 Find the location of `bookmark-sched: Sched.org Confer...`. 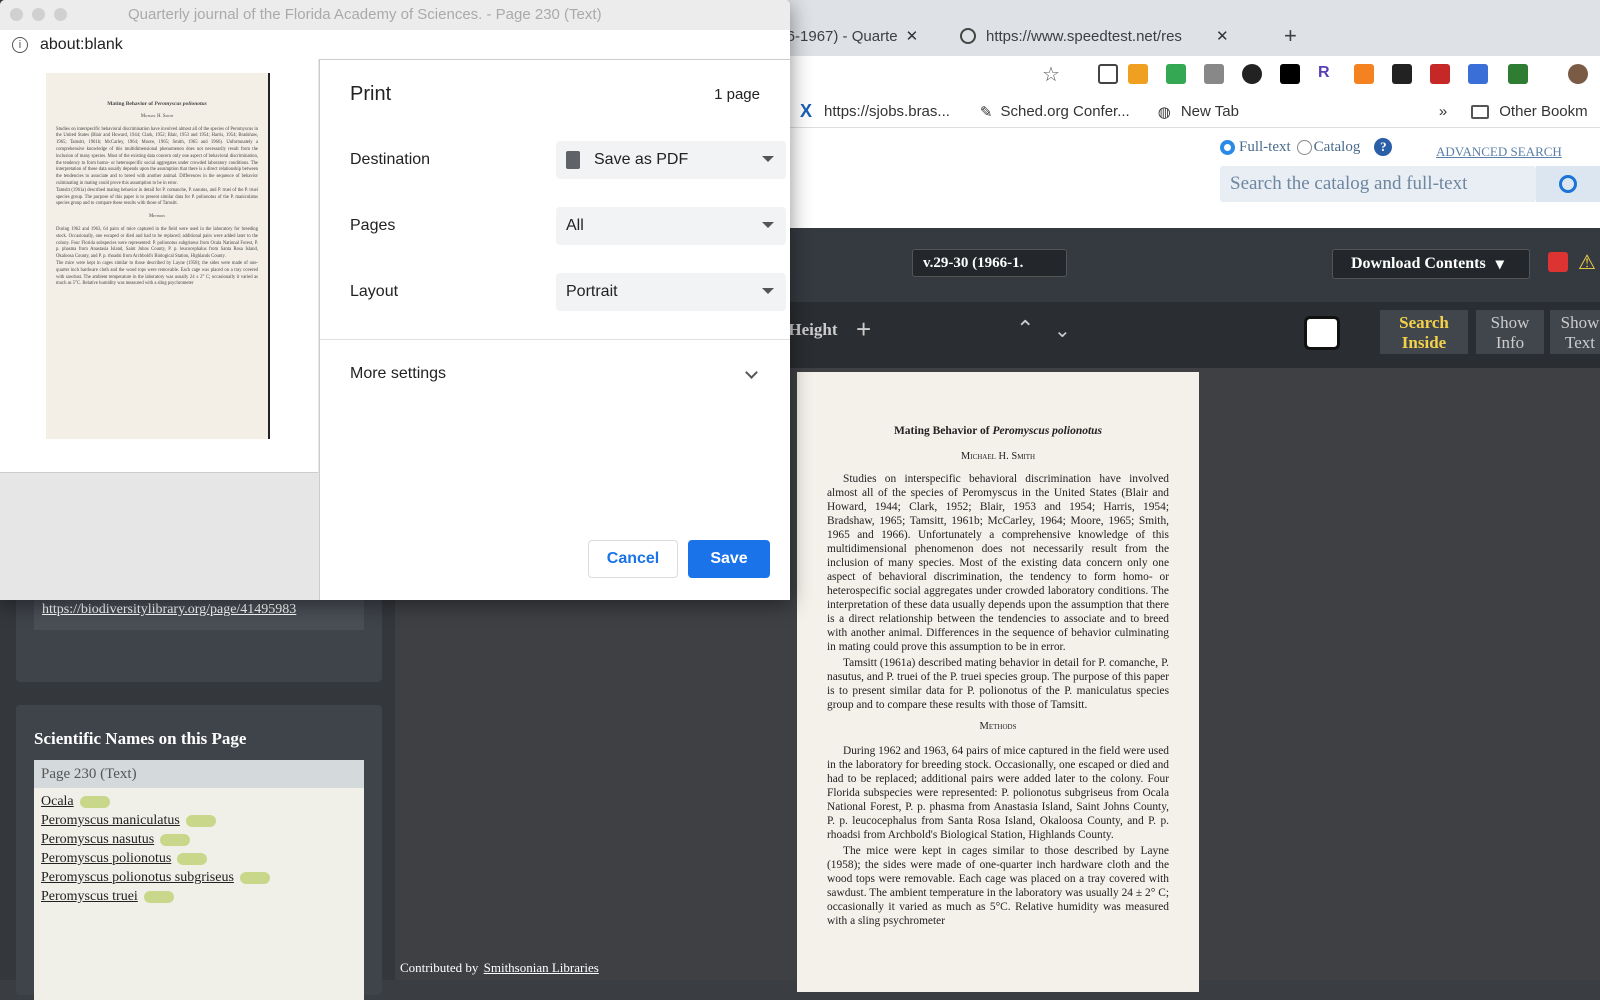

bookmark-sched: Sched.org Confer... is located at coordinates (1064, 111).